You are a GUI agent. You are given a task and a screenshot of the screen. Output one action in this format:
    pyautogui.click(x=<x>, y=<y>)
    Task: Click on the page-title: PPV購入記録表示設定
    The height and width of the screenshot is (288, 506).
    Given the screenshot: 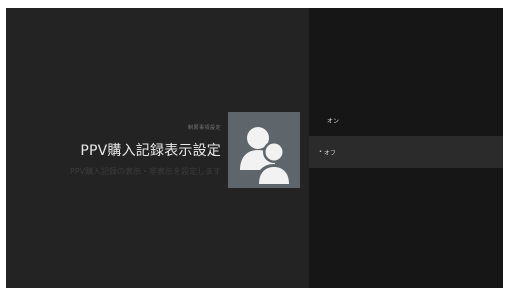 What is the action you would take?
    pyautogui.click(x=150, y=151)
    